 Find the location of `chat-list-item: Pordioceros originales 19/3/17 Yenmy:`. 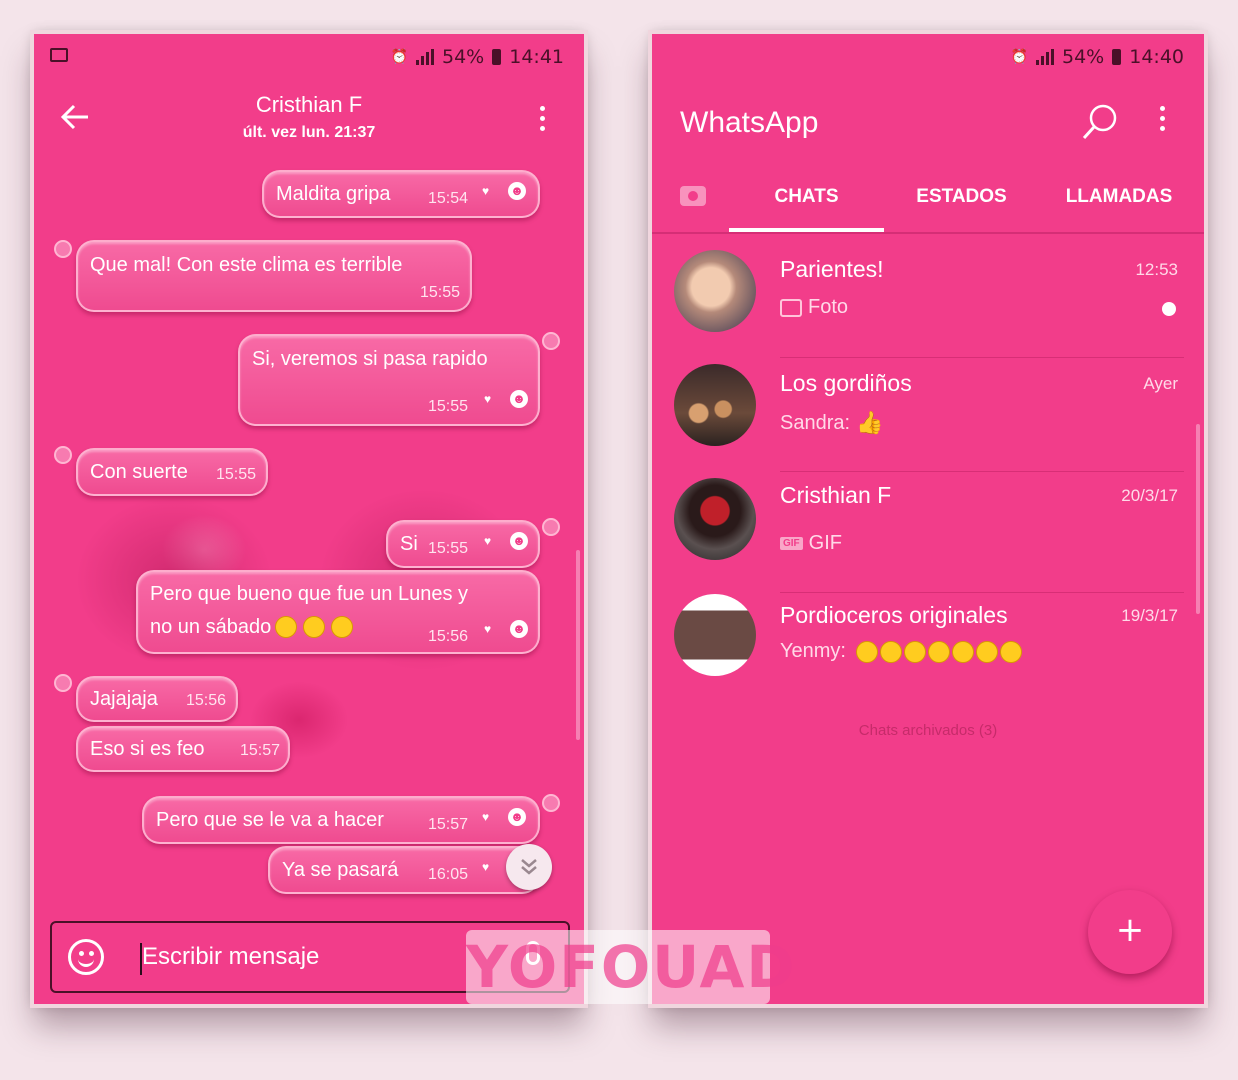

chat-list-item: Pordioceros originales 19/3/17 Yenmy: is located at coordinates (928, 650).